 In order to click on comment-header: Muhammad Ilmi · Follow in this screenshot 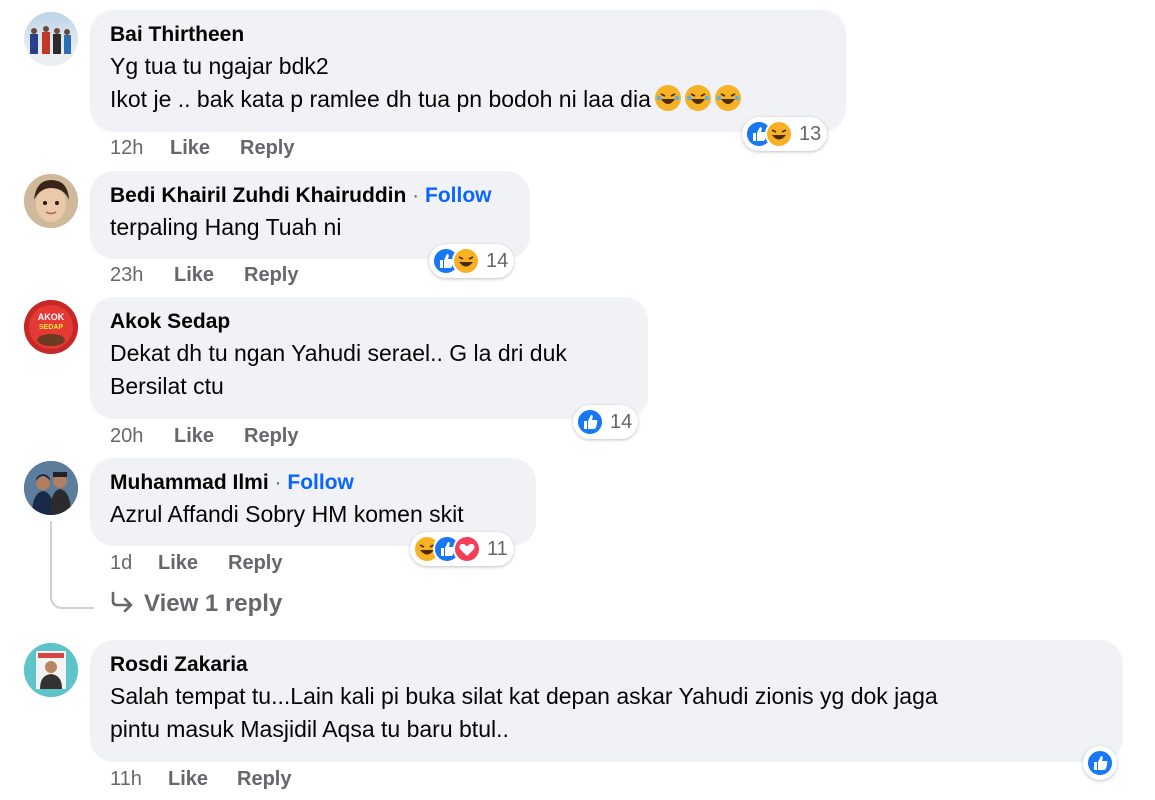, I will do `click(313, 483)`.